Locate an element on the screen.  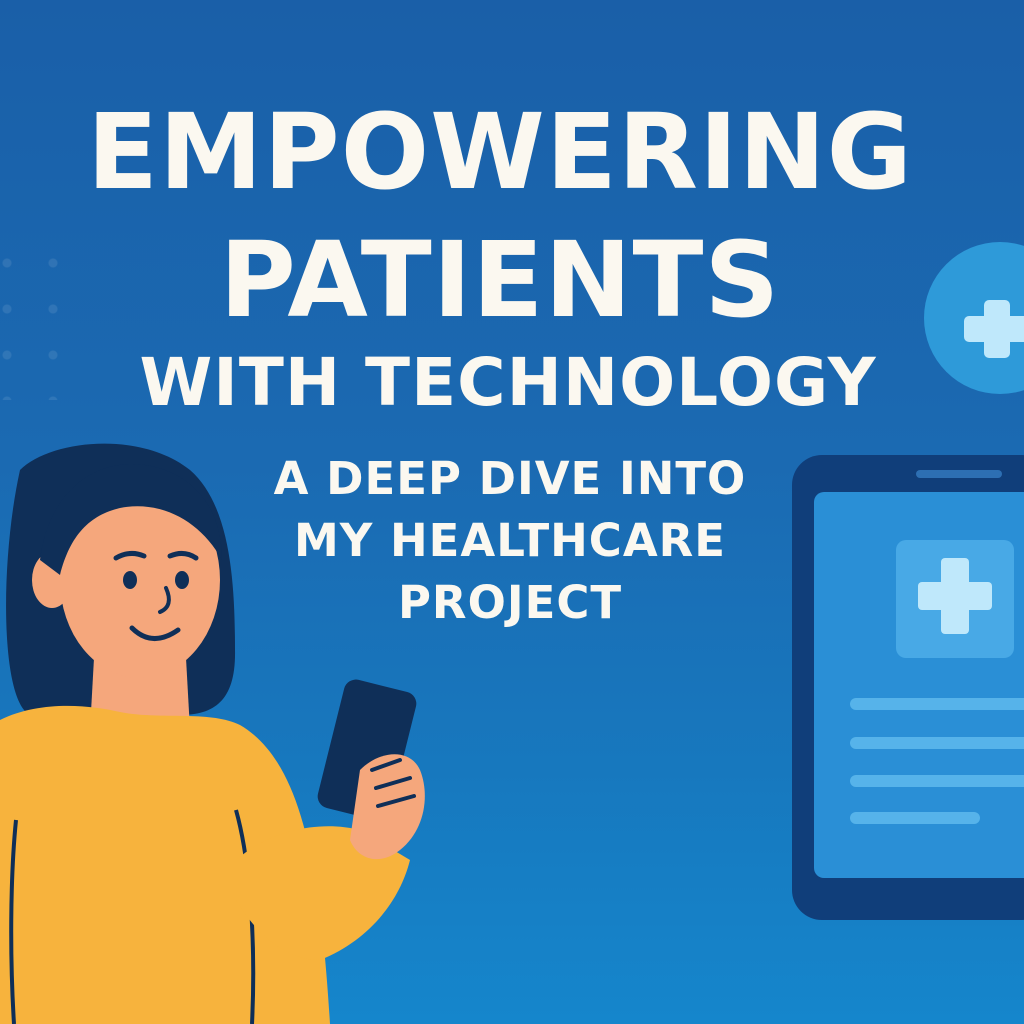
headline-line-3: WITH TECHNOLOGY is located at coordinates (508, 382).